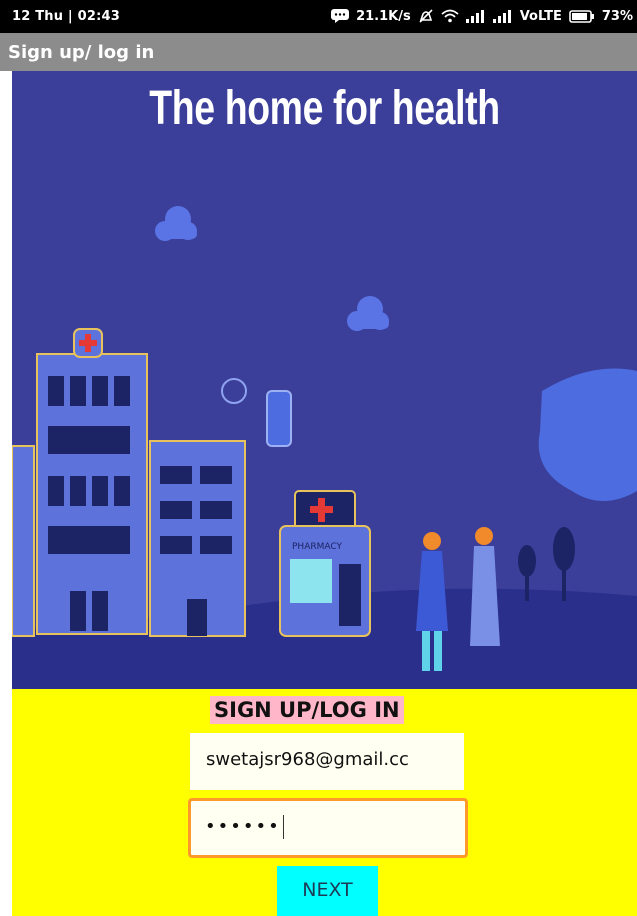  Describe the element at coordinates (318, 16) in the screenshot. I see `status-bar: 12 Thu | 02:43 21.1K/s VoLTE 73%` at that location.